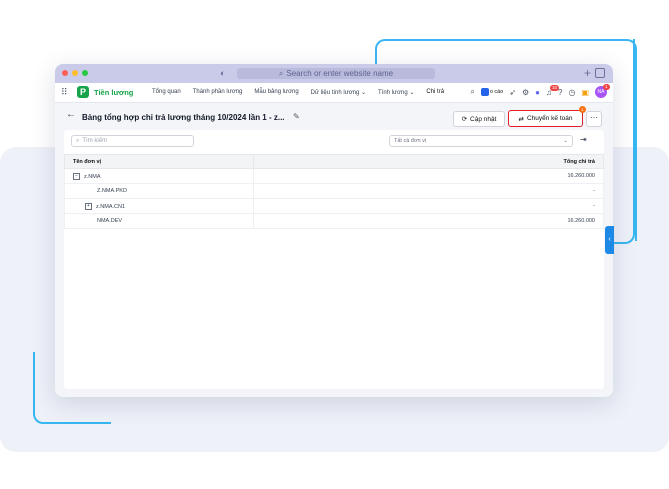 The image size is (669, 489). I want to click on tabs-overview-icon, so click(600, 73).